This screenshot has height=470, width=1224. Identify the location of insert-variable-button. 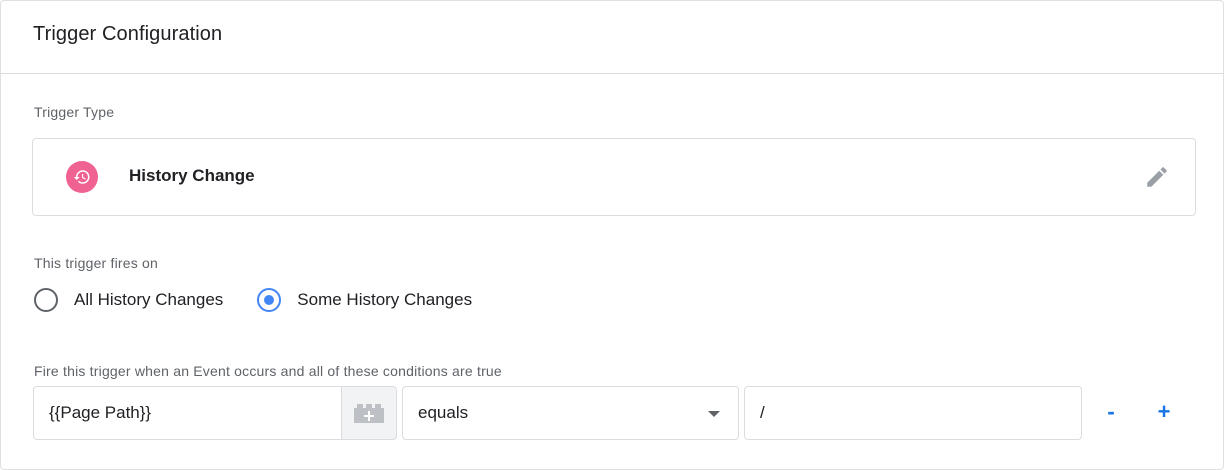
(369, 413).